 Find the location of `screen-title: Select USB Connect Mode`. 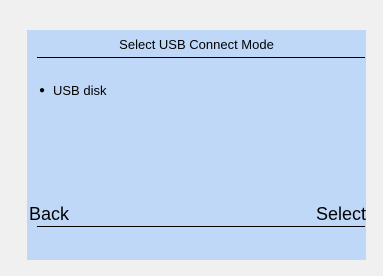

screen-title: Select USB Connect Mode is located at coordinates (196, 44).